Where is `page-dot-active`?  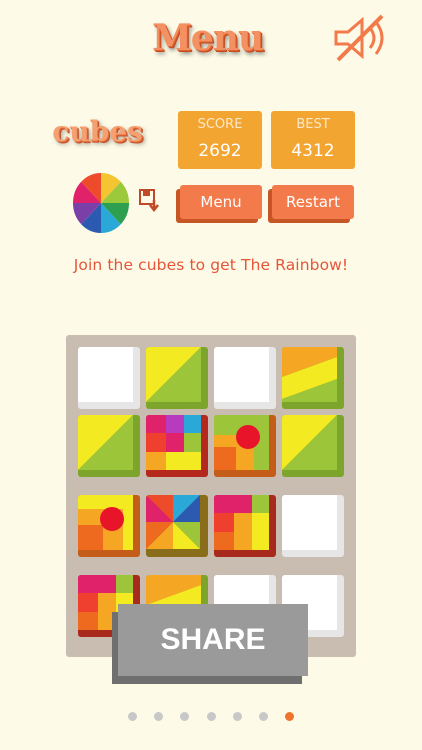
page-dot-active is located at coordinates (289, 716).